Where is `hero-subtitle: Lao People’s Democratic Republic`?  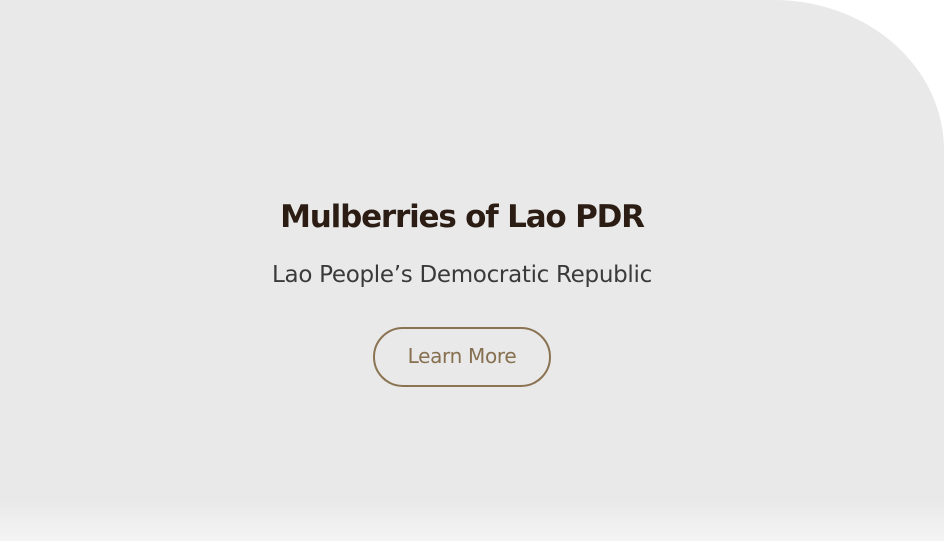
hero-subtitle: Lao People’s Democratic Republic is located at coordinates (462, 275).